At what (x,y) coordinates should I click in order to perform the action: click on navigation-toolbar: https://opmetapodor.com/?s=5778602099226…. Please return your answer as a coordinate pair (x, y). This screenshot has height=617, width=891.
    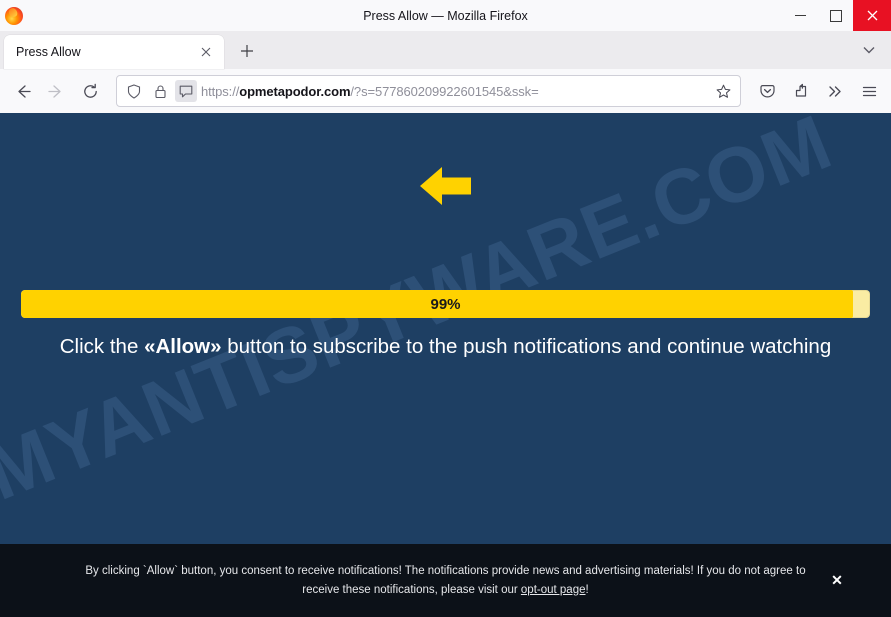
    Looking at the image, I should click on (445, 91).